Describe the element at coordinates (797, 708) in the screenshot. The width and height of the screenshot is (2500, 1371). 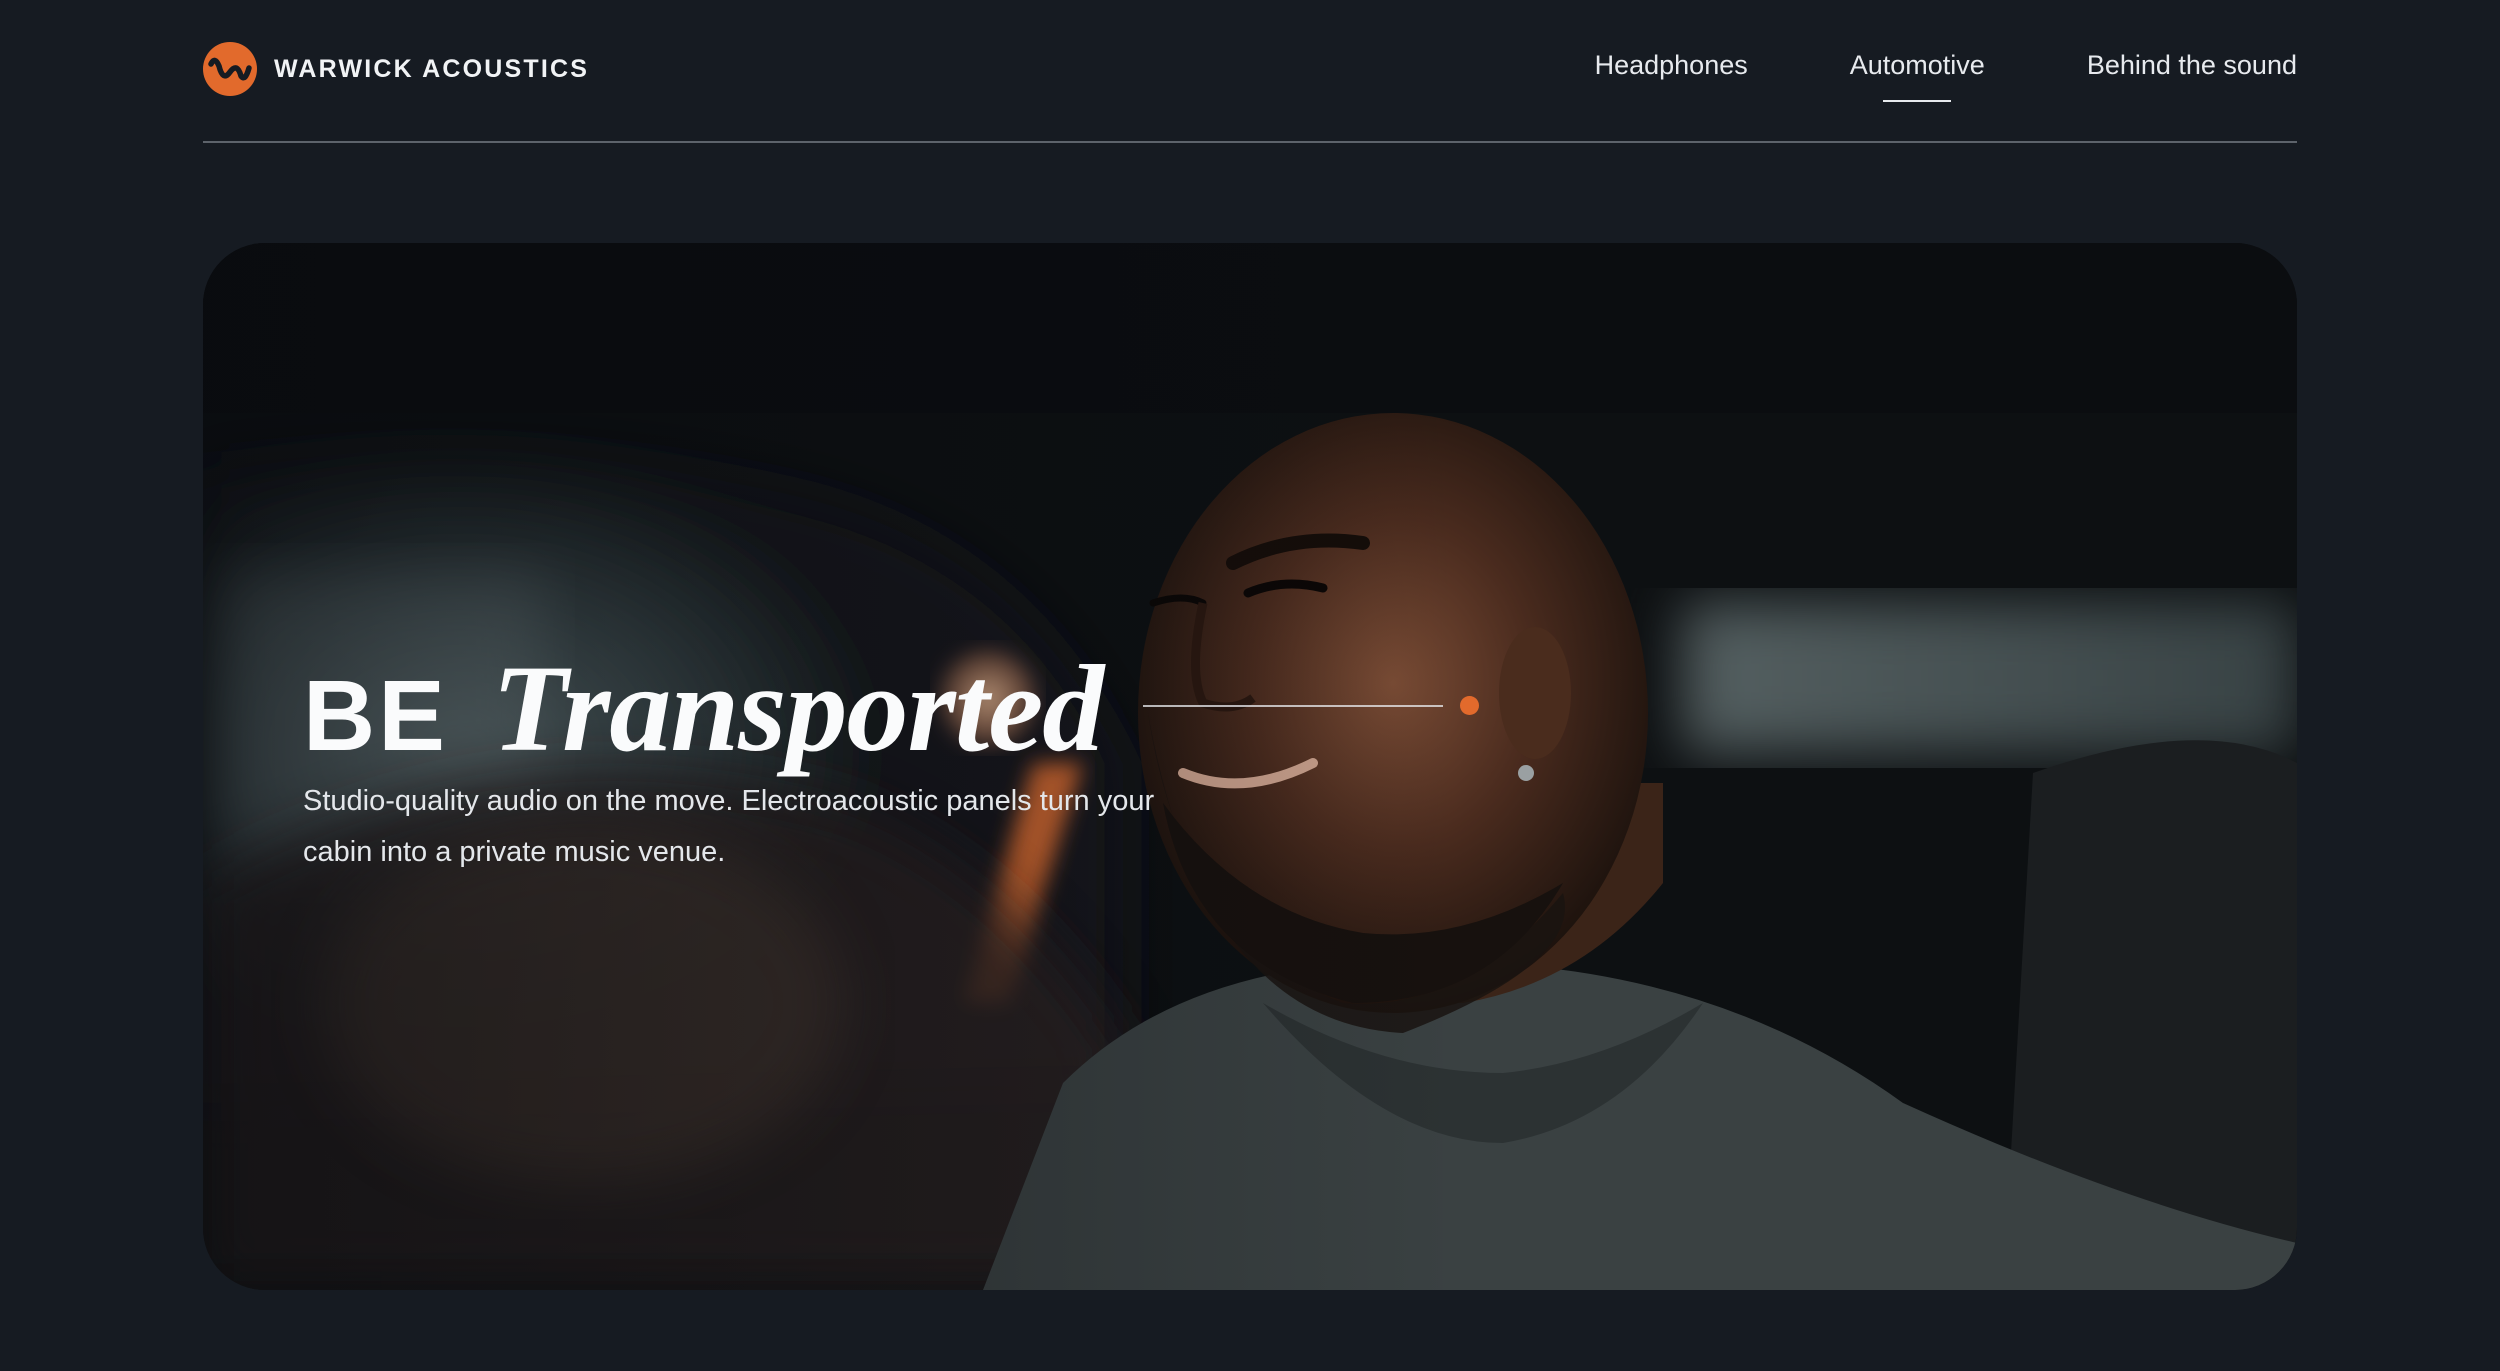
I see `hero-title-script: Transported` at that location.